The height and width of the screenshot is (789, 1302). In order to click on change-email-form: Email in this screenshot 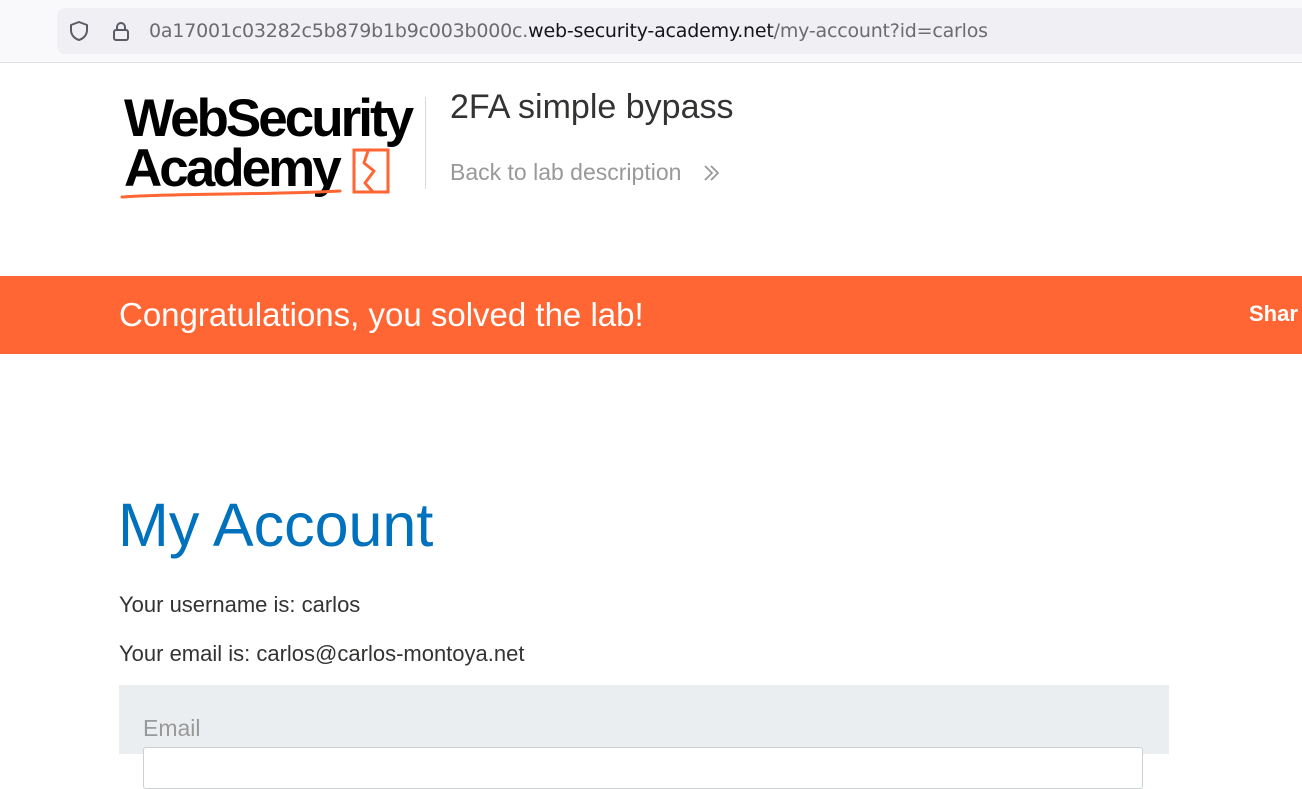, I will do `click(644, 737)`.